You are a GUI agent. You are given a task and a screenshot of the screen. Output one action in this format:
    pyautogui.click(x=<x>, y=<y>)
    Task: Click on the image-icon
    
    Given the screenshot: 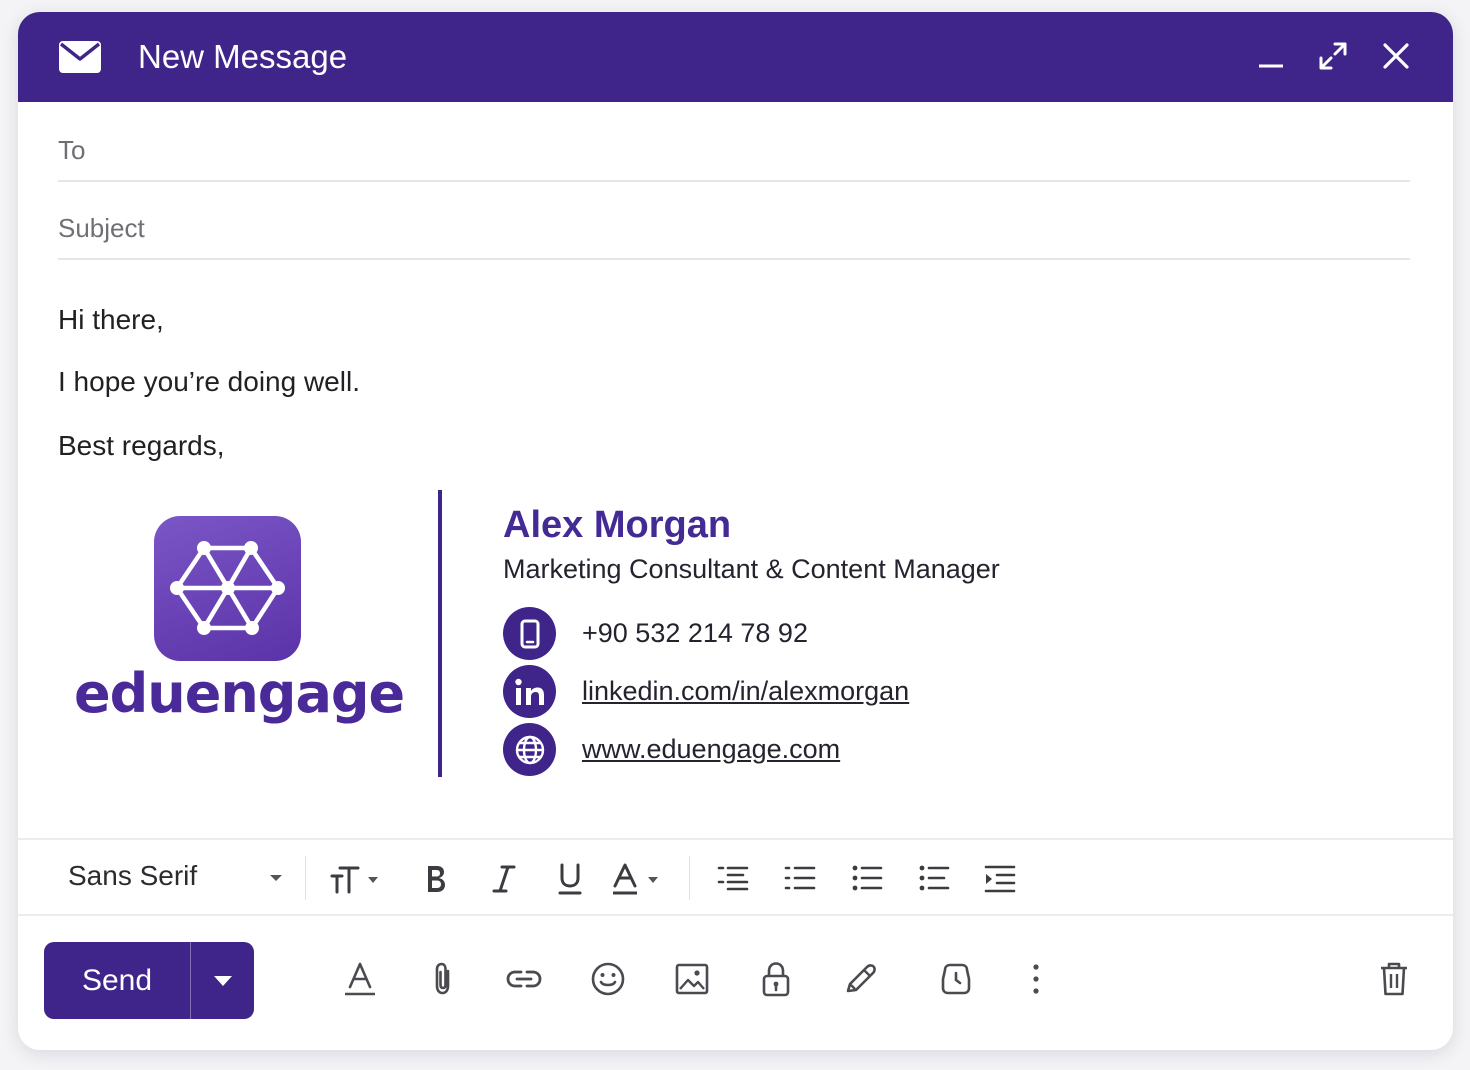 What is the action you would take?
    pyautogui.click(x=692, y=979)
    